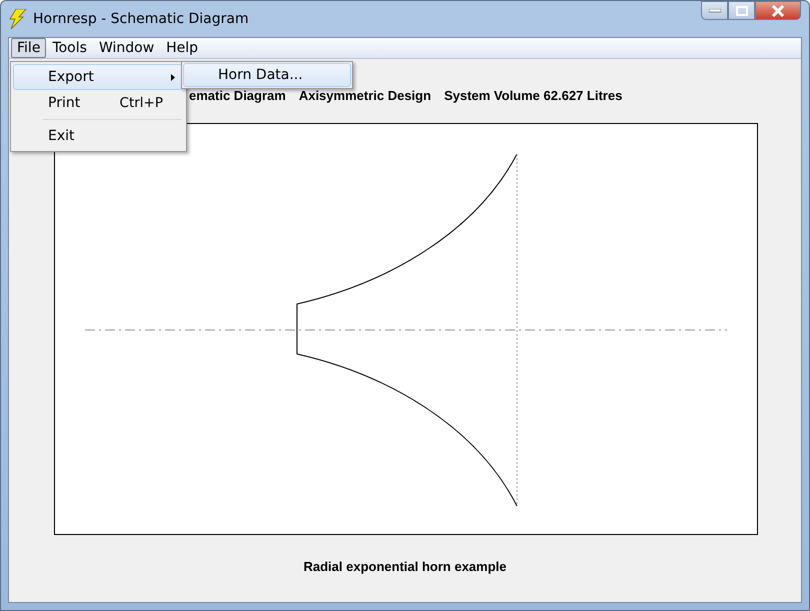  What do you see at coordinates (533, 96) in the screenshot?
I see `heading-text: System Volume 62.627 Litres` at bounding box center [533, 96].